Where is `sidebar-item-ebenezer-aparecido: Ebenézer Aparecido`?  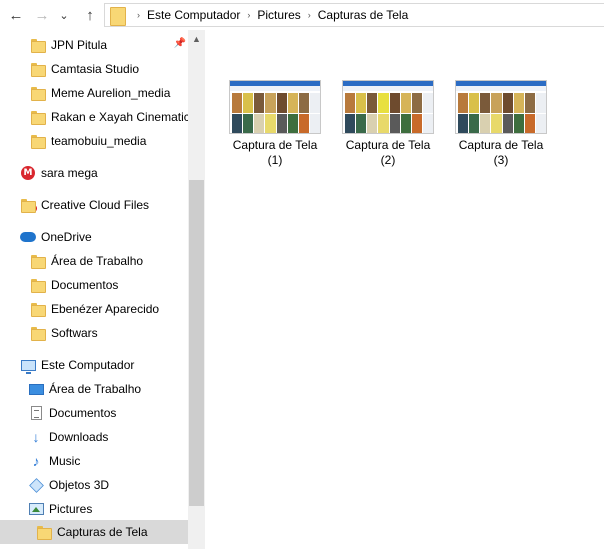
sidebar-item-ebenezer-aparecido: Ebenézer Aparecido is located at coordinates (94, 309).